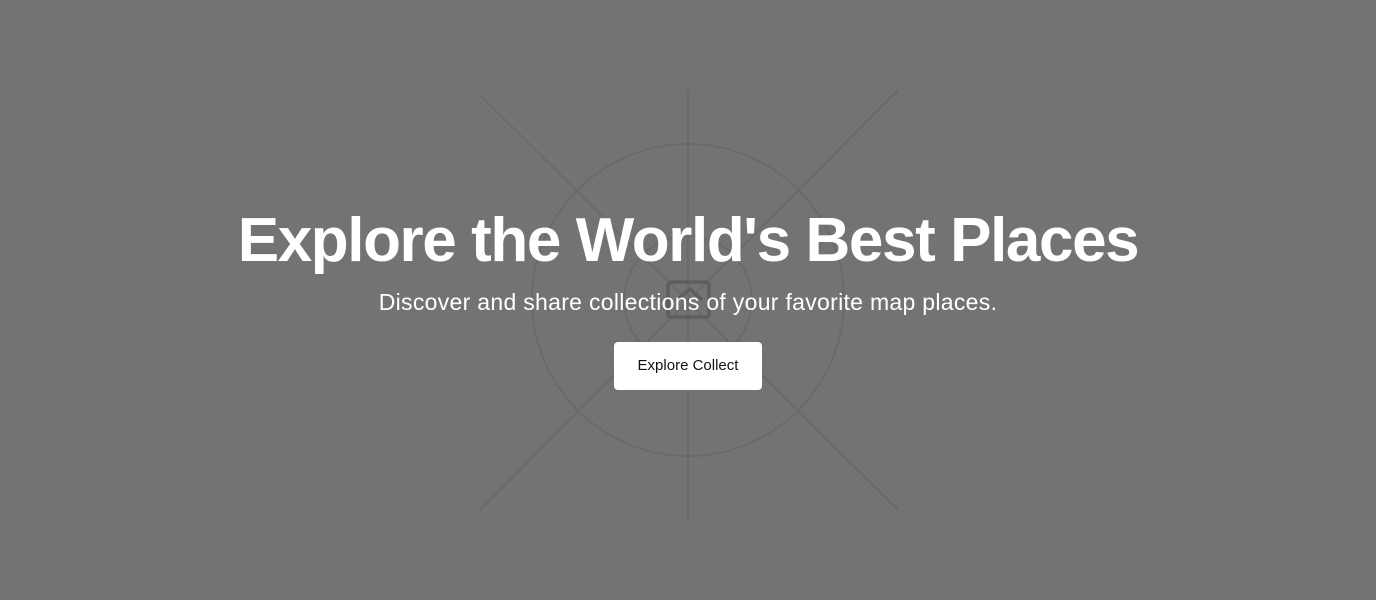  What do you see at coordinates (688, 240) in the screenshot?
I see `hero-title: Explore the World's Best Places` at bounding box center [688, 240].